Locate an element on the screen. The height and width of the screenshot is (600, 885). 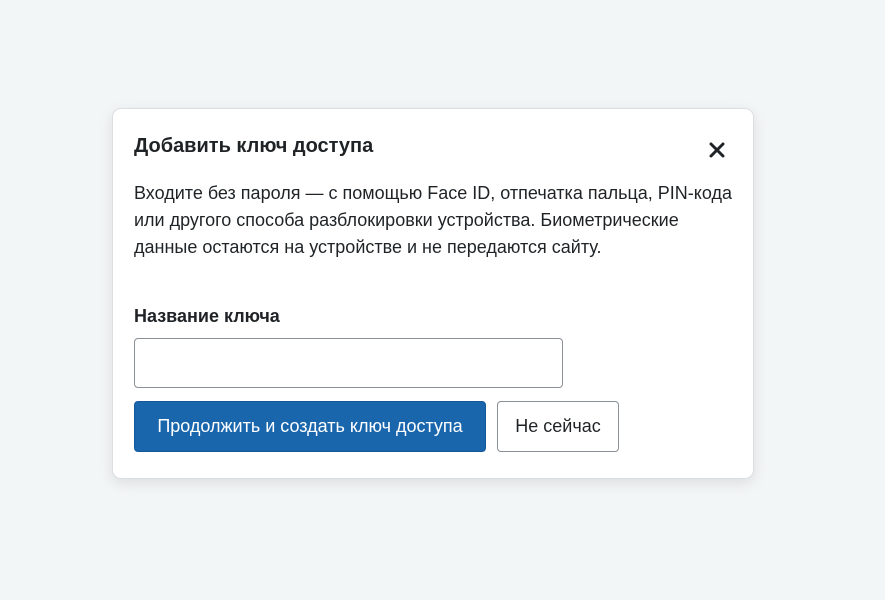
not-now-button: Не сейчас is located at coordinates (558, 426).